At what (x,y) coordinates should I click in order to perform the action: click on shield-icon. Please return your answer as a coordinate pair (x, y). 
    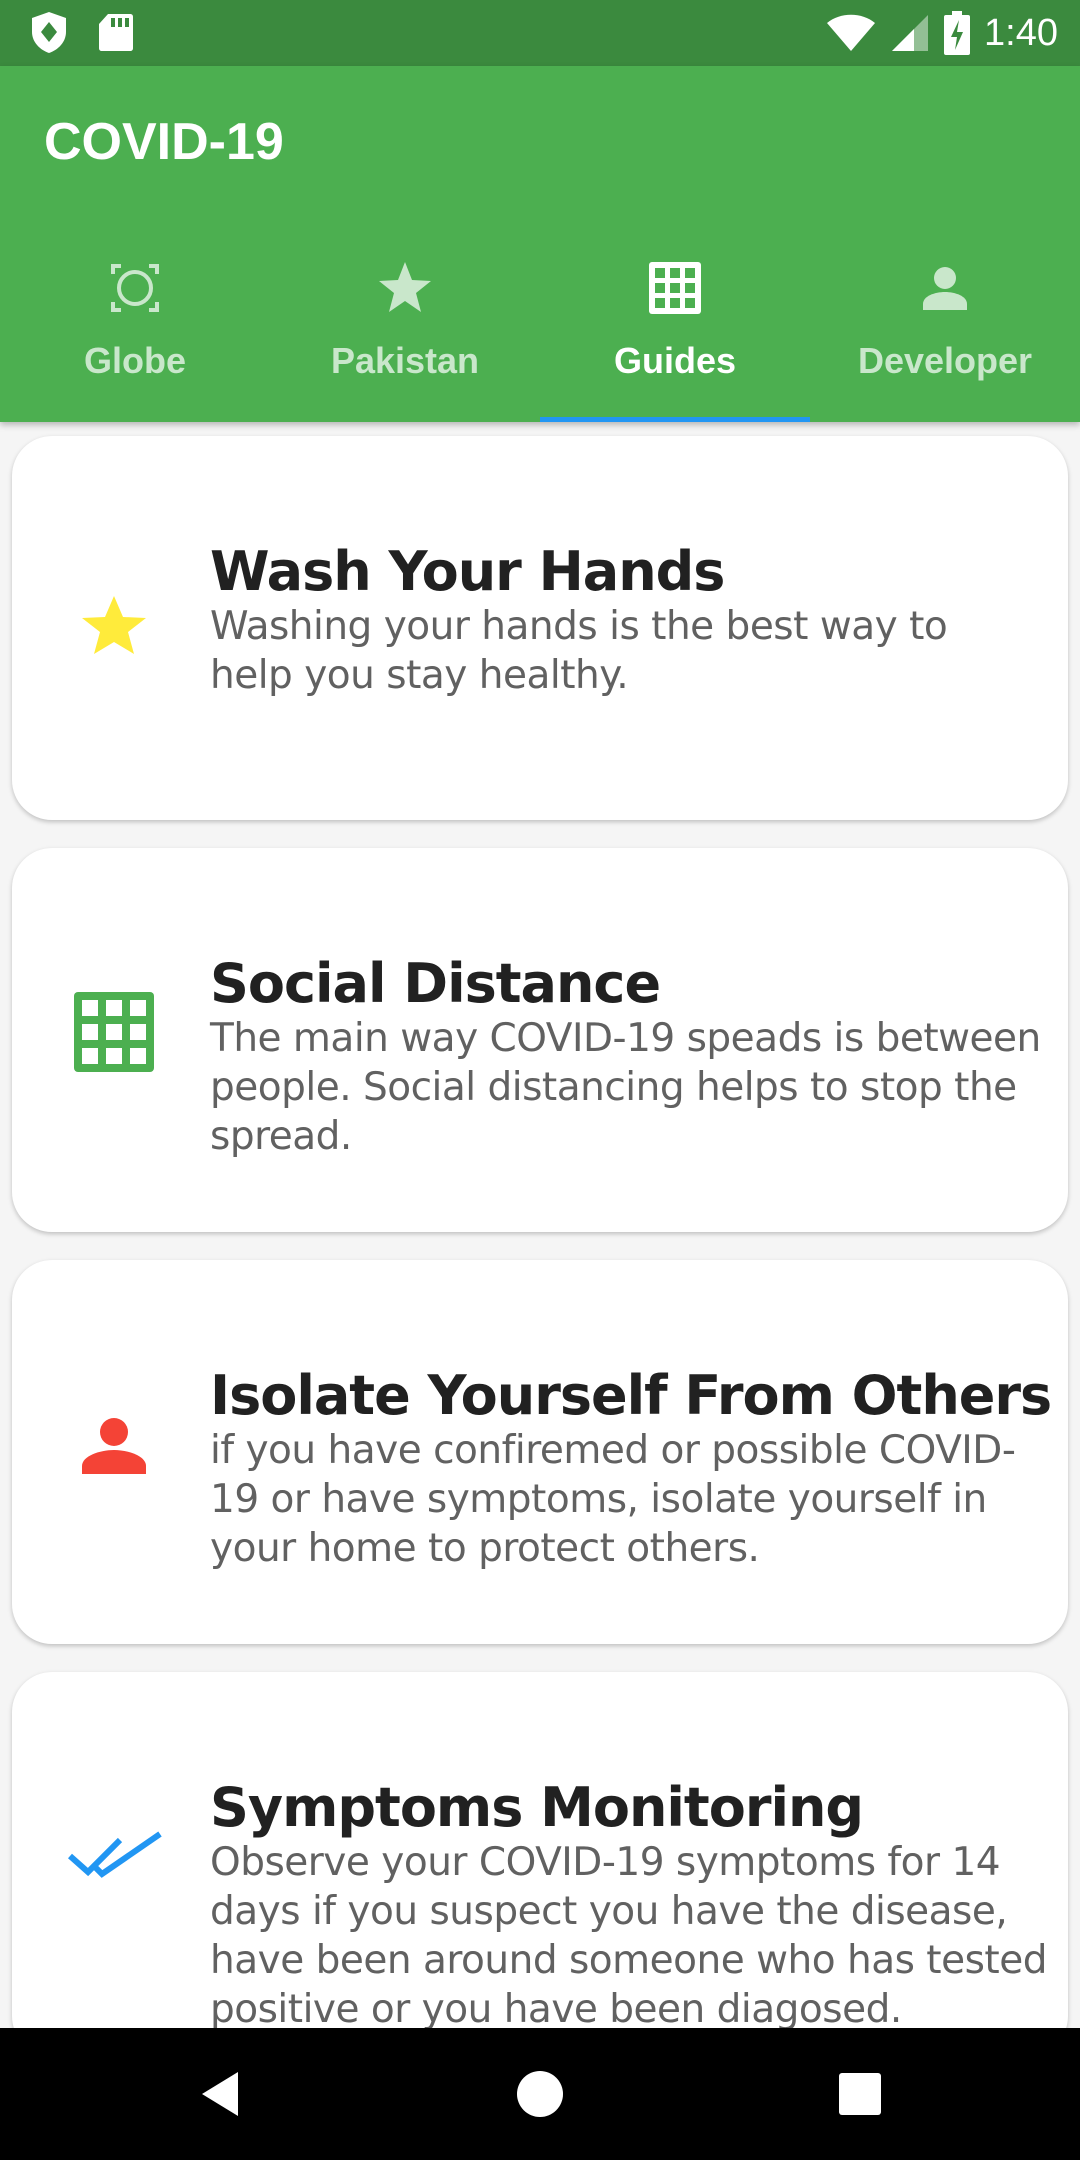
    Looking at the image, I should click on (49, 32).